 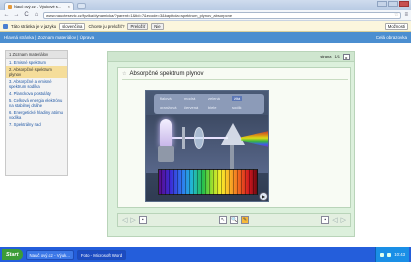 What do you see at coordinates (138, 26) in the screenshot?
I see `translate-button: Preložiť` at bounding box center [138, 26].